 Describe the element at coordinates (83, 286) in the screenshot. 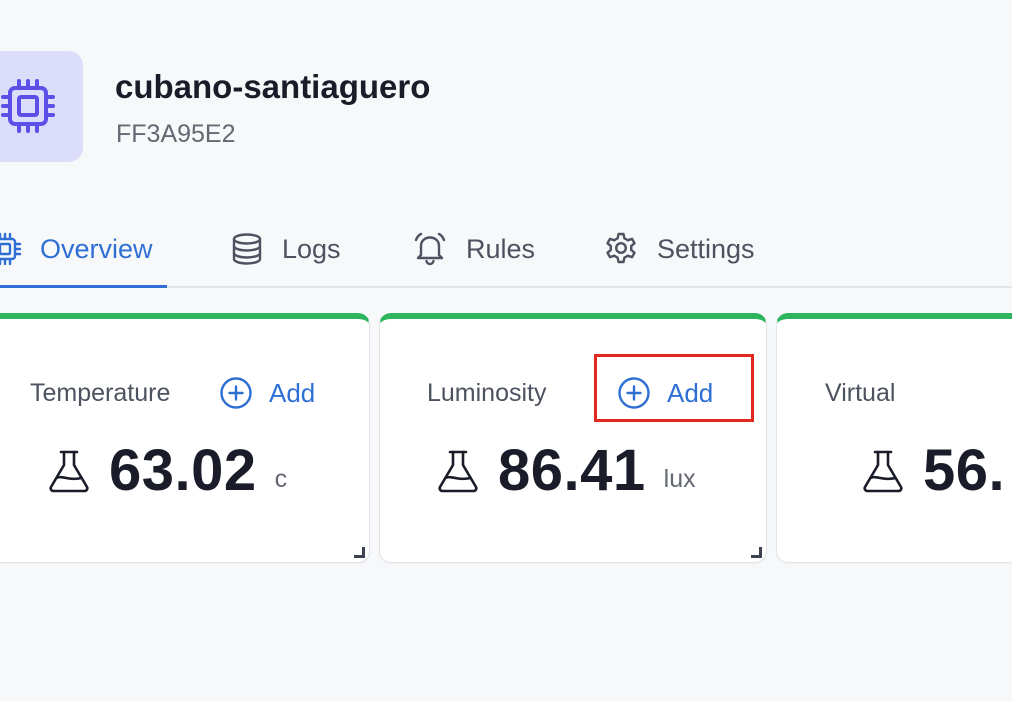

I see `active-tab-indicator` at that location.